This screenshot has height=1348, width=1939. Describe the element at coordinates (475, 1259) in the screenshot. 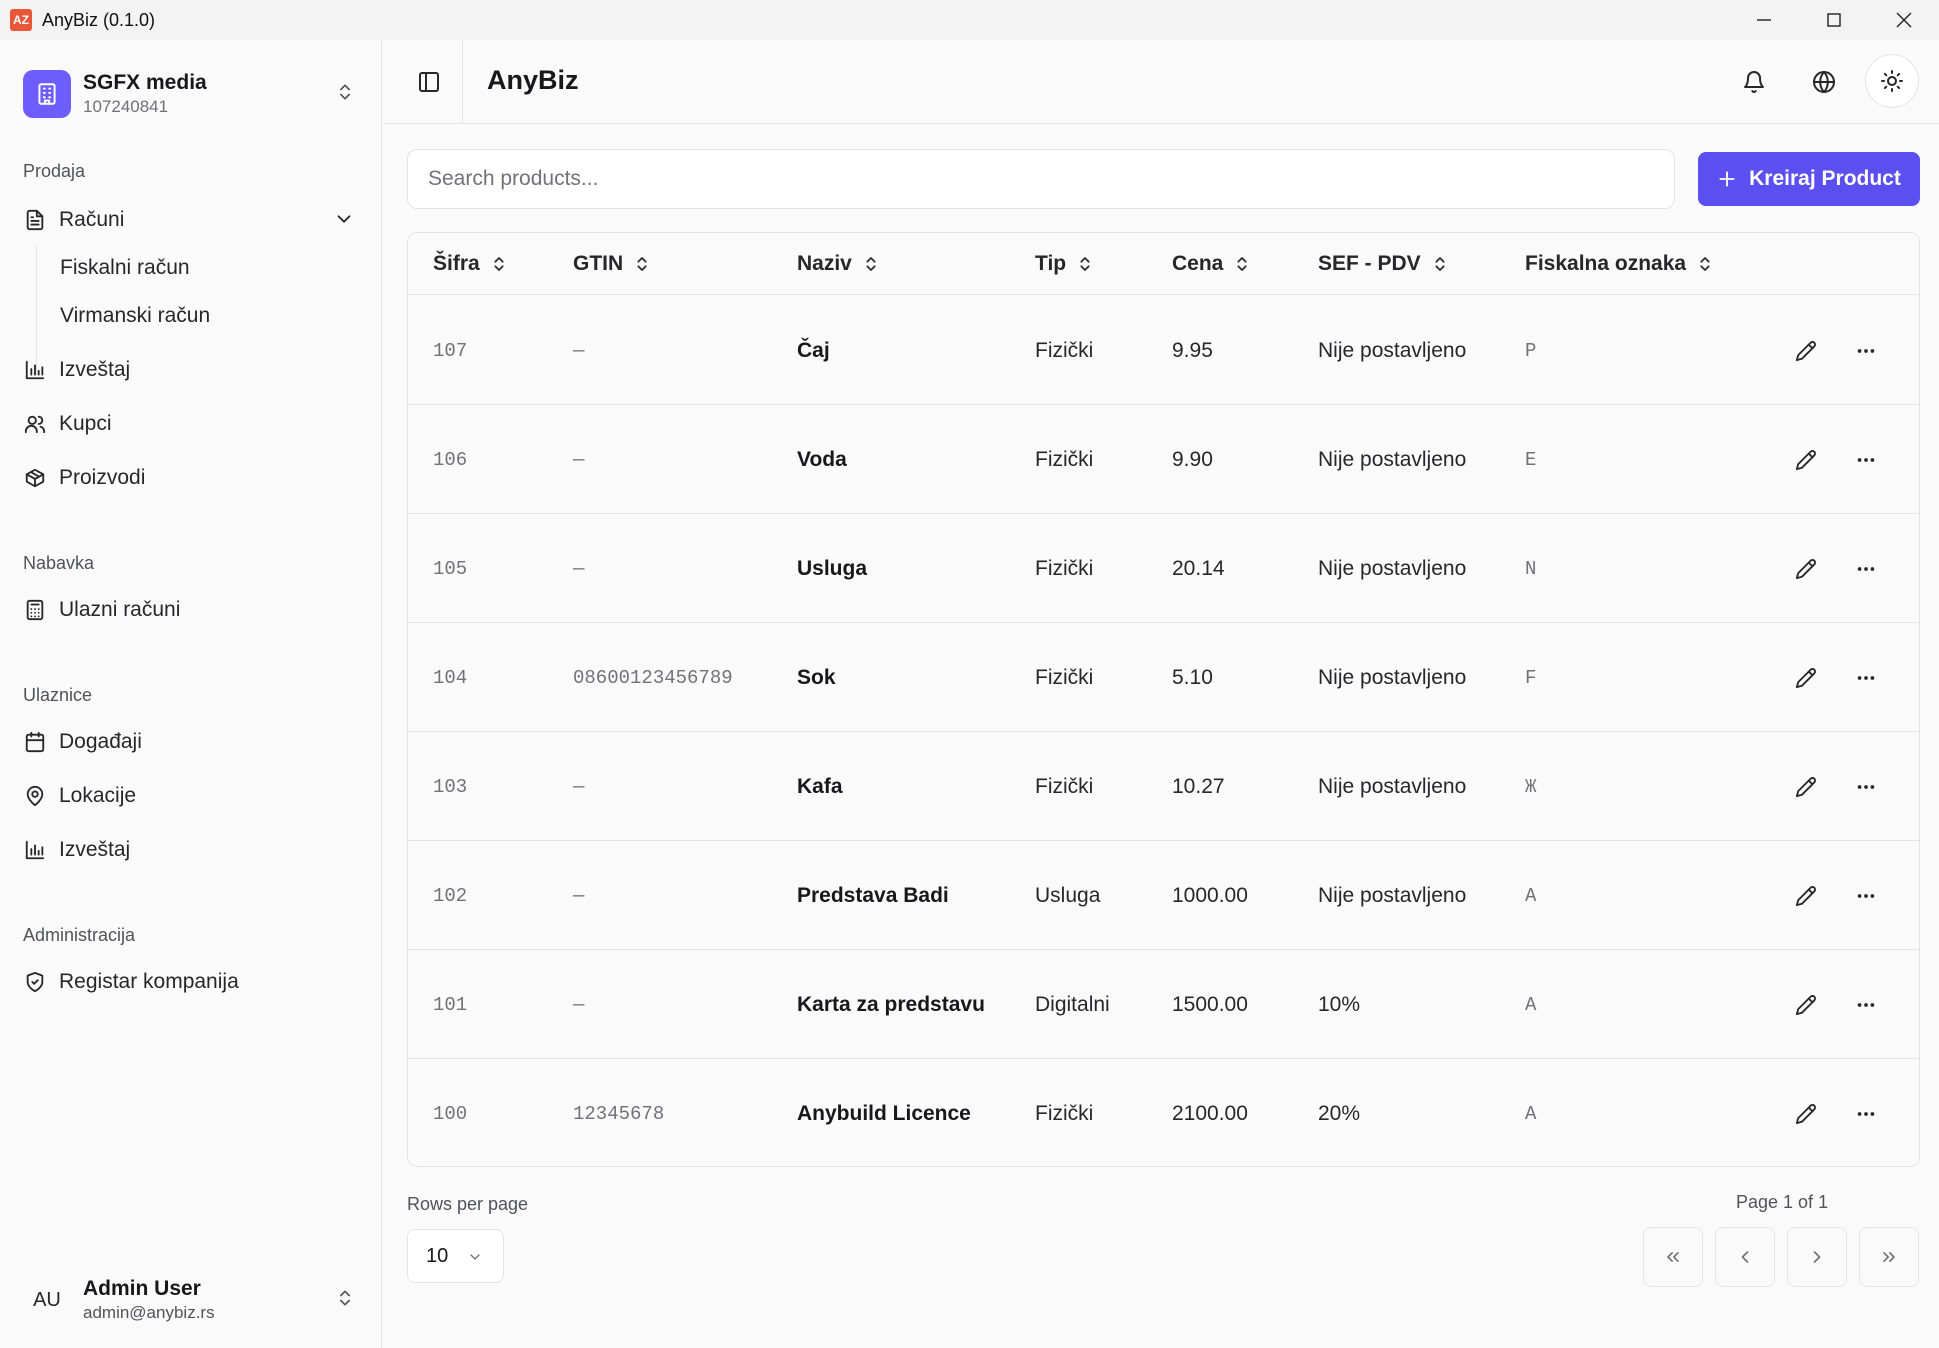

I see `chevron-down-icon` at that location.